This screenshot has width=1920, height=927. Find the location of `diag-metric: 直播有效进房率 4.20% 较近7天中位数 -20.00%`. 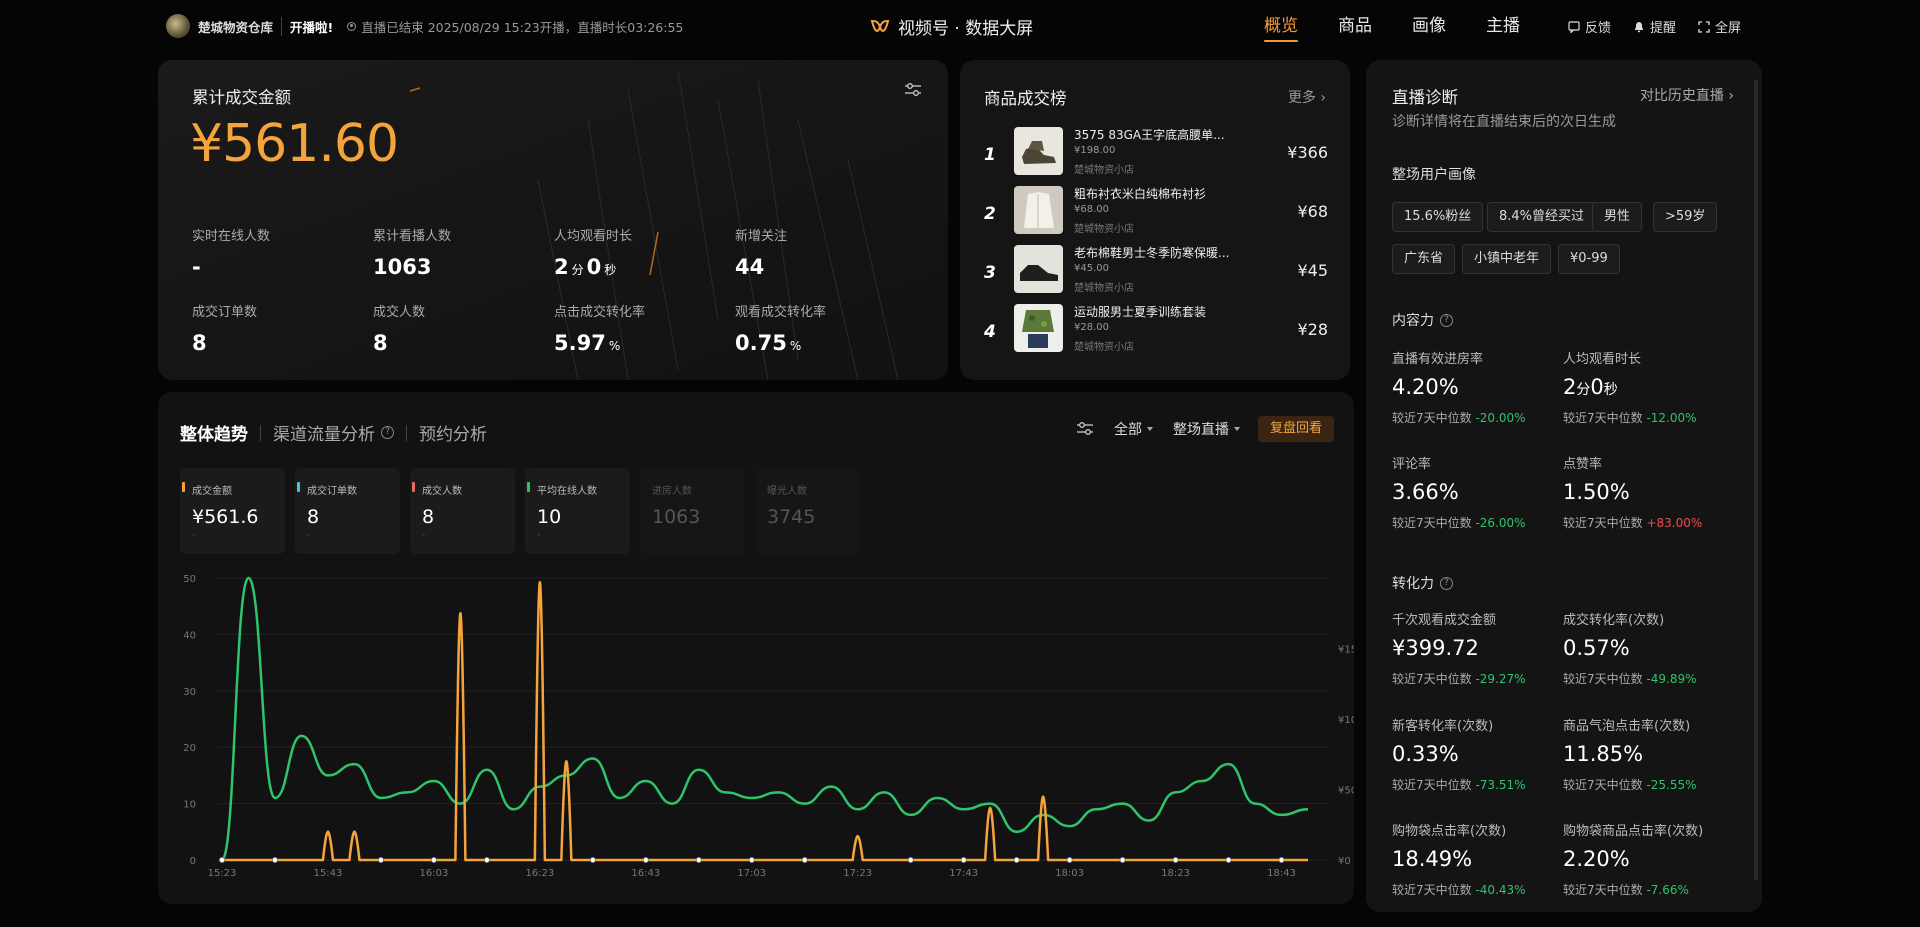

diag-metric: 直播有效进房率 4.20% 较近7天中位数 -20.00% is located at coordinates (1477, 387).